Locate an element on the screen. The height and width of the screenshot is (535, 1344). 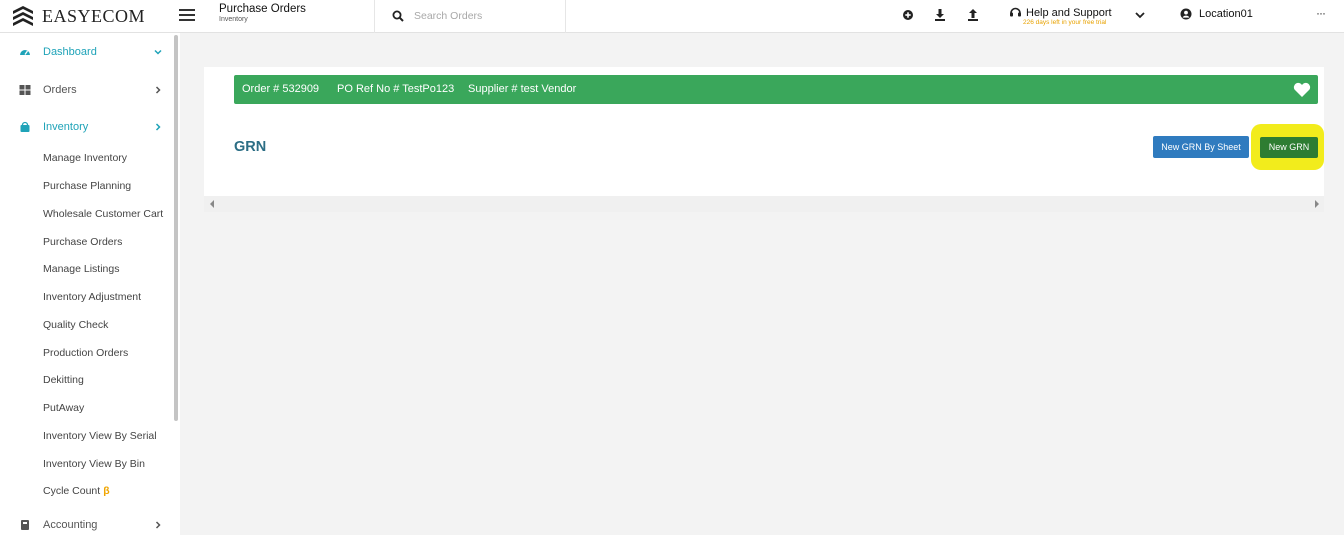
search-icon is located at coordinates (398, 16).